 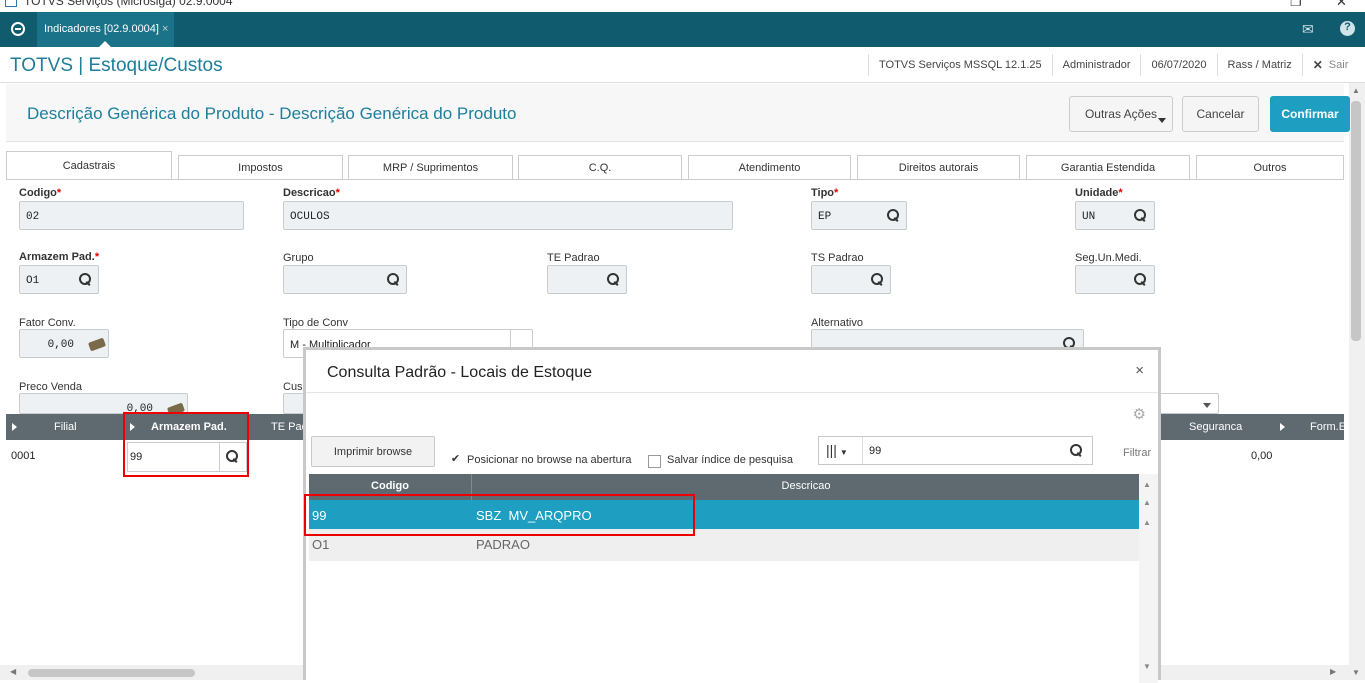 I want to click on fator-field: 0,00, so click(x=64, y=343).